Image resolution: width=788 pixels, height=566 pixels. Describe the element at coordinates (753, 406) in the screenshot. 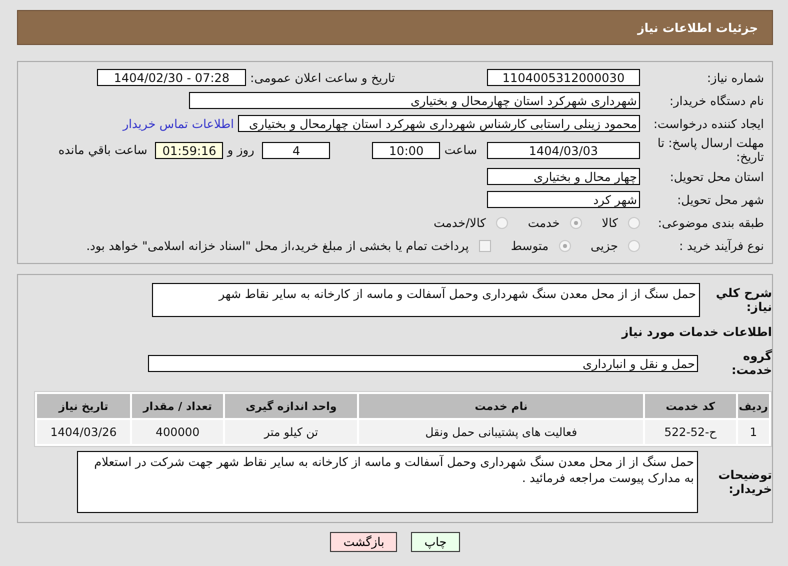

I see `column-header: ردیف` at that location.